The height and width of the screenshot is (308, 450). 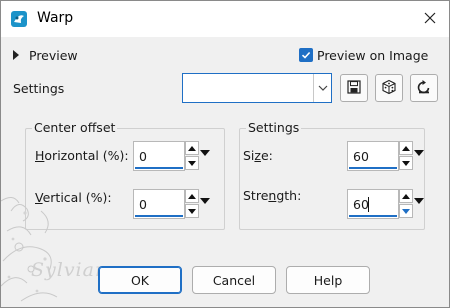 What do you see at coordinates (373, 156) in the screenshot?
I see `size-input: 60` at bounding box center [373, 156].